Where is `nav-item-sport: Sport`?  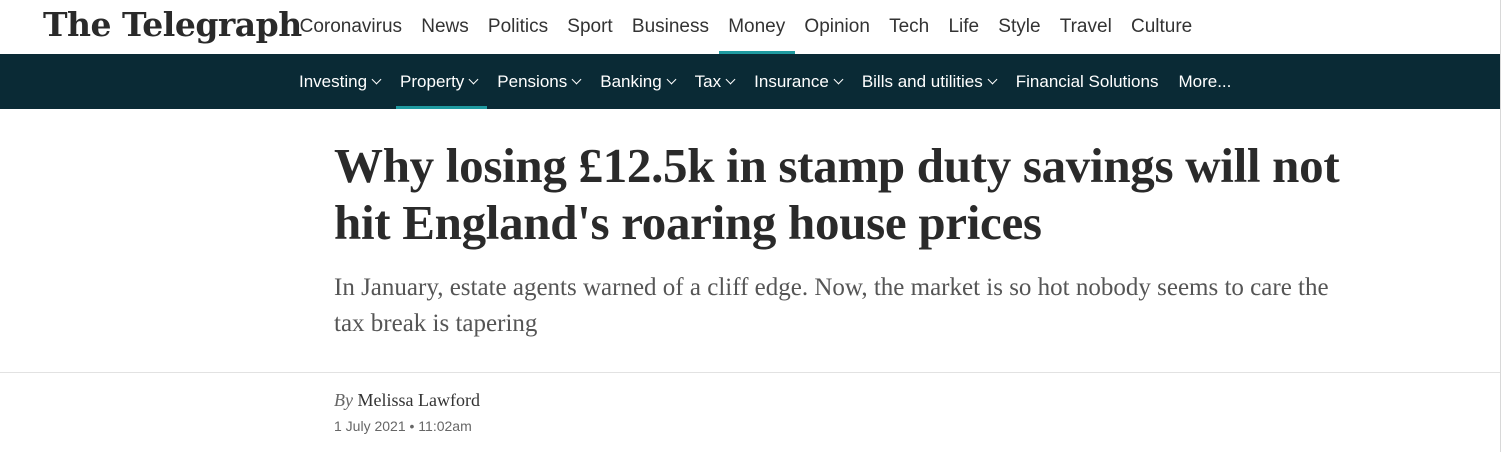 nav-item-sport: Sport is located at coordinates (590, 27).